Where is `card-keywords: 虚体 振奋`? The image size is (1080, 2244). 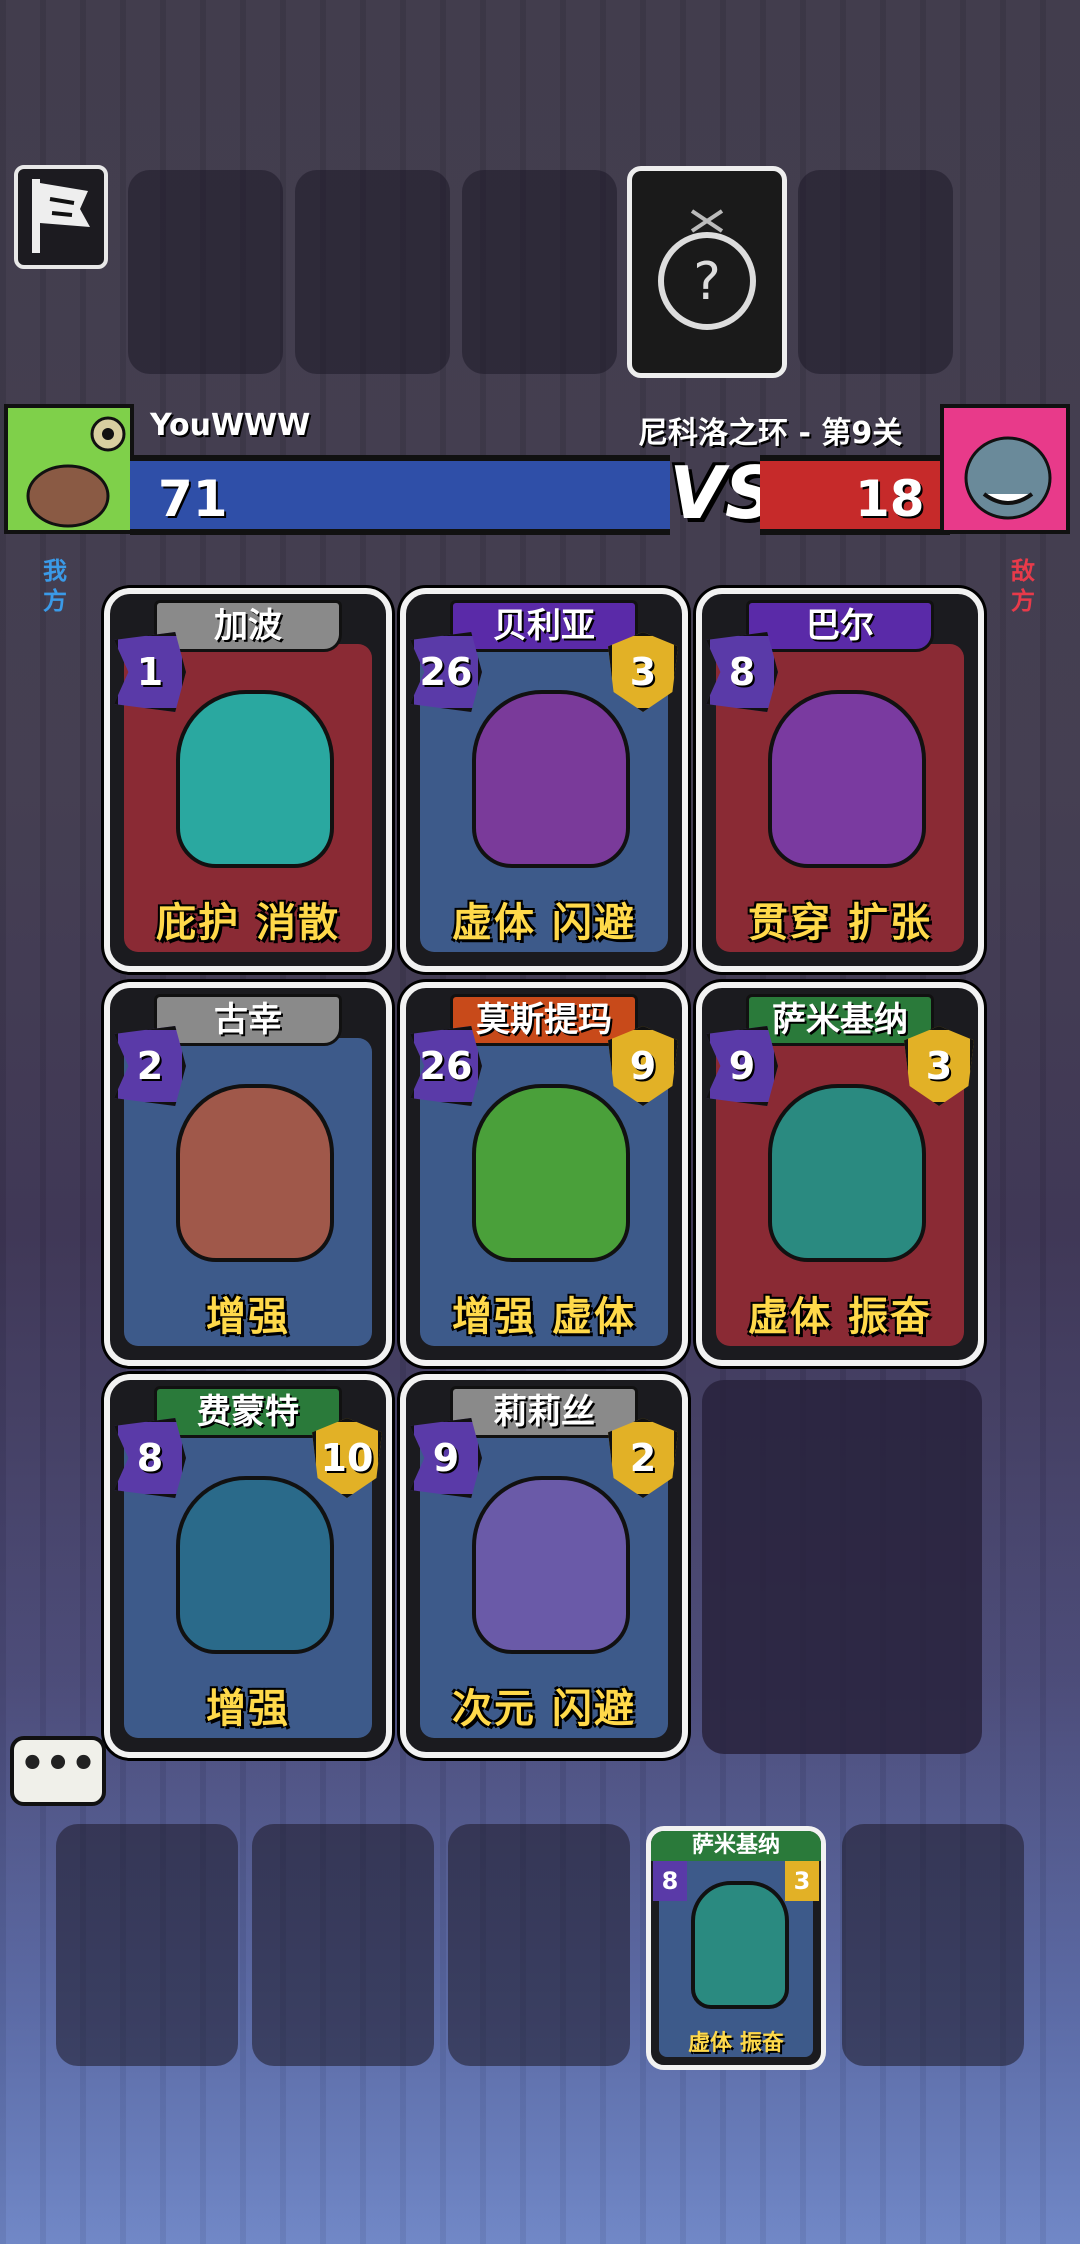
card-keywords: 虚体 振奋 is located at coordinates (840, 1317).